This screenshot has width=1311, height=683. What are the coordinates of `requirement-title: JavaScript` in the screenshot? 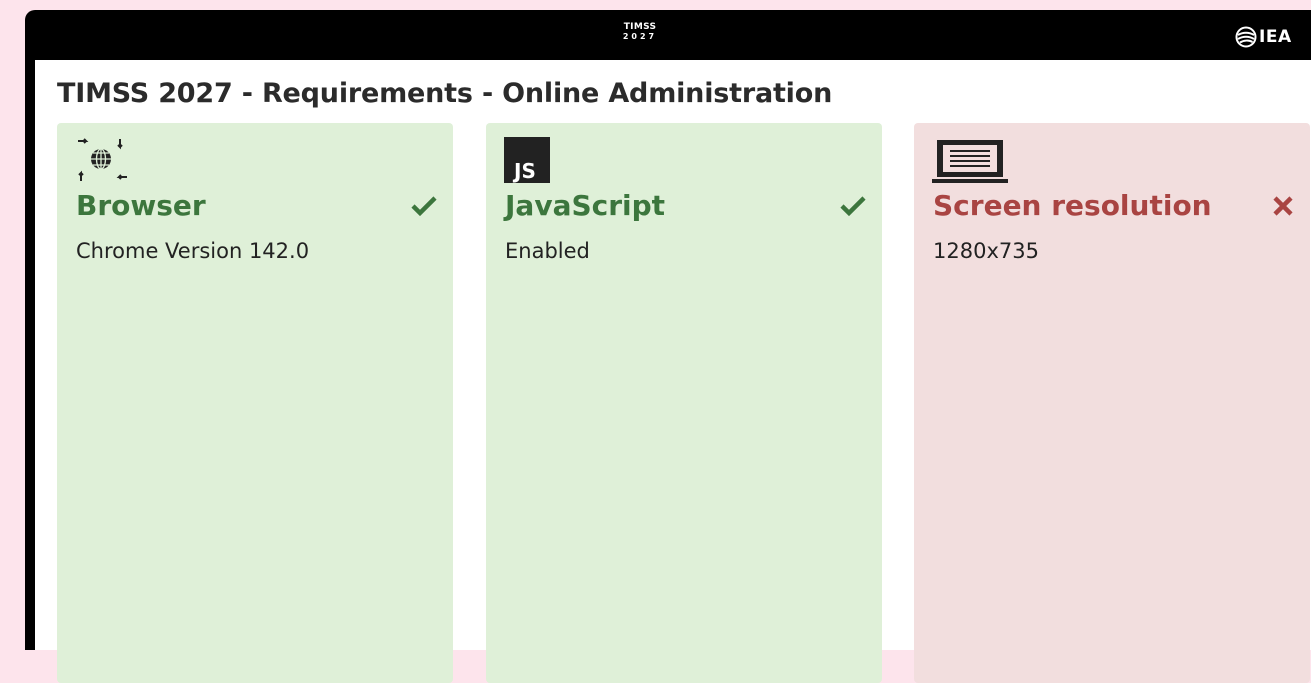 It's located at (585, 205).